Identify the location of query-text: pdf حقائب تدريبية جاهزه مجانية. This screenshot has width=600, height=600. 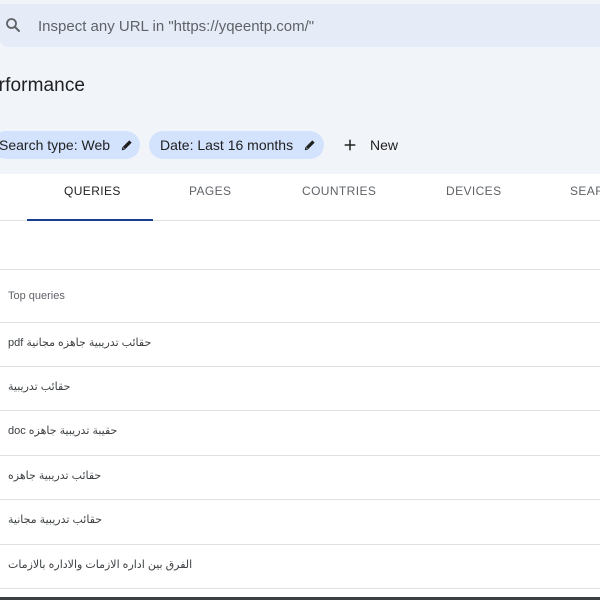
(80, 343).